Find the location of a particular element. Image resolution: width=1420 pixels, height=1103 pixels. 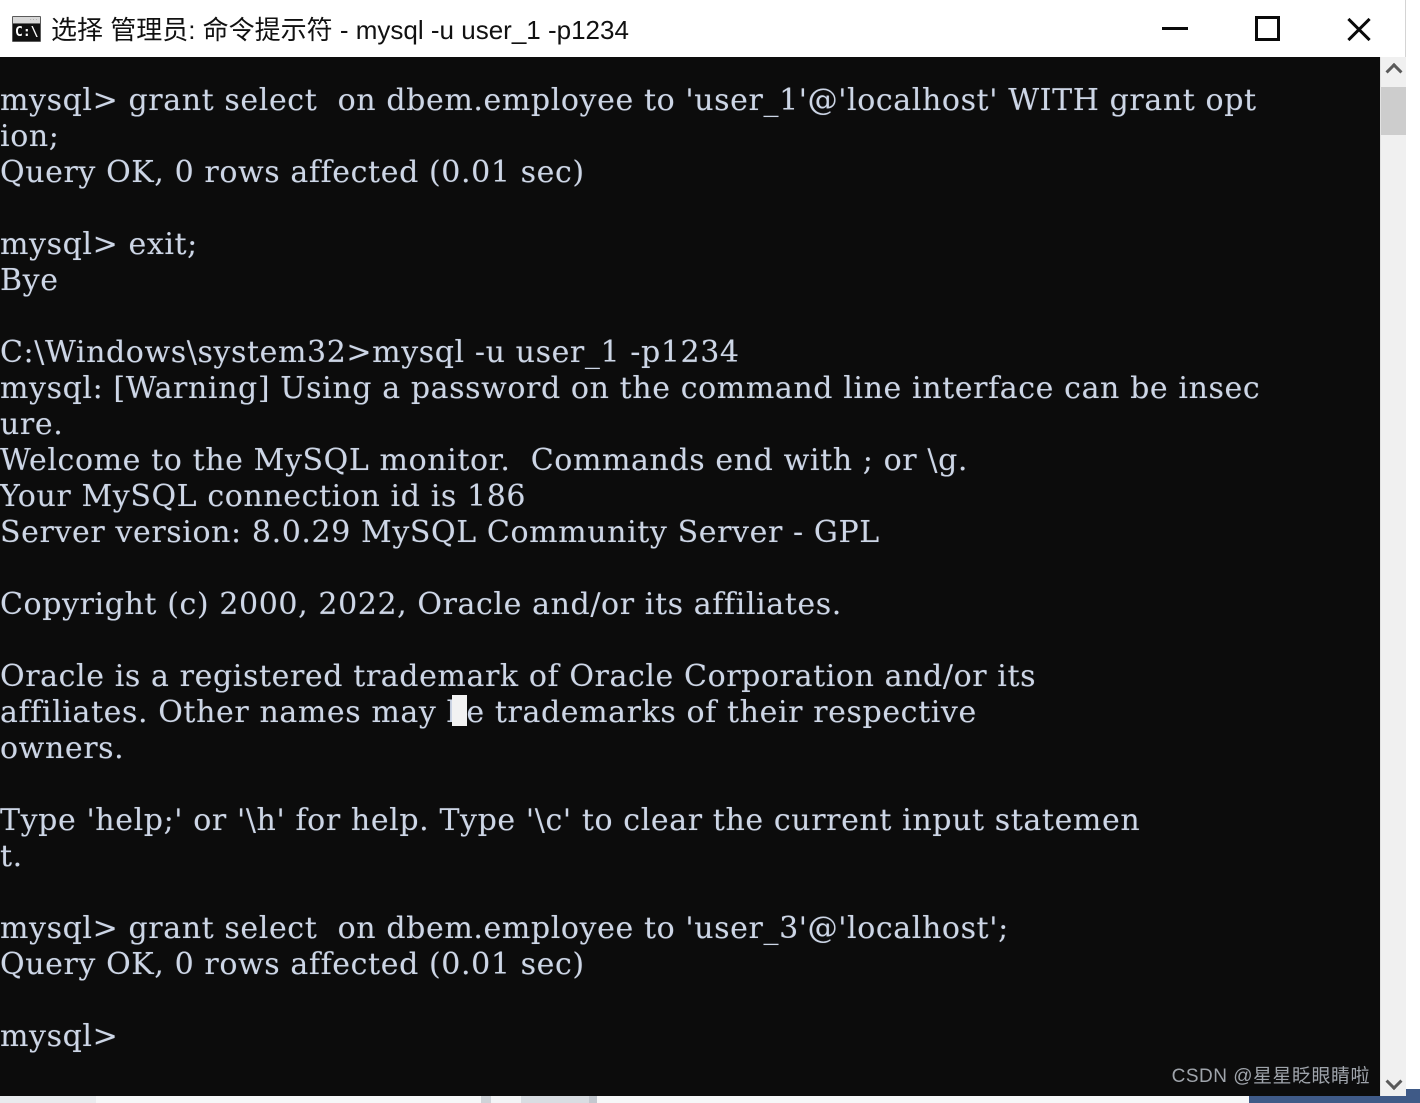

close-button is located at coordinates (1359, 28).